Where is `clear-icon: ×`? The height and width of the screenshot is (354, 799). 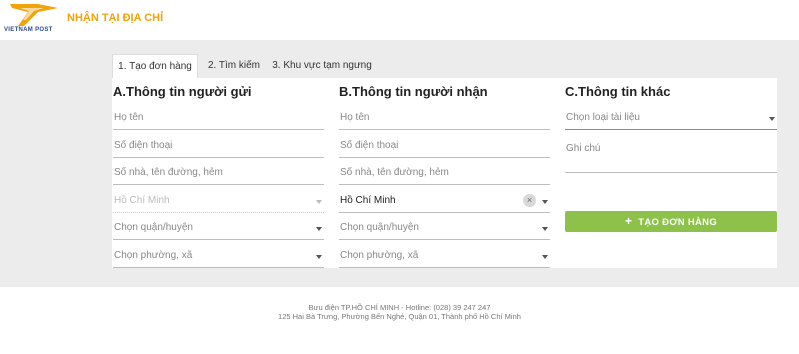 clear-icon: × is located at coordinates (529, 200).